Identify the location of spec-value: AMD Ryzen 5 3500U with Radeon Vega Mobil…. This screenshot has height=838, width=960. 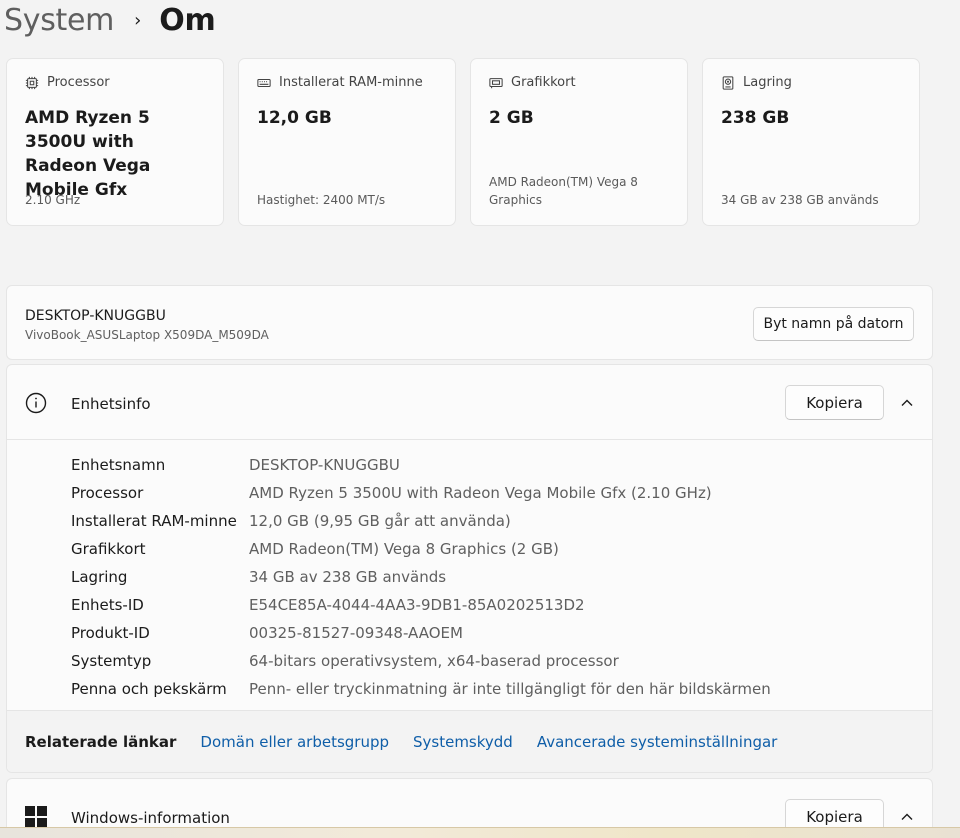
(480, 493).